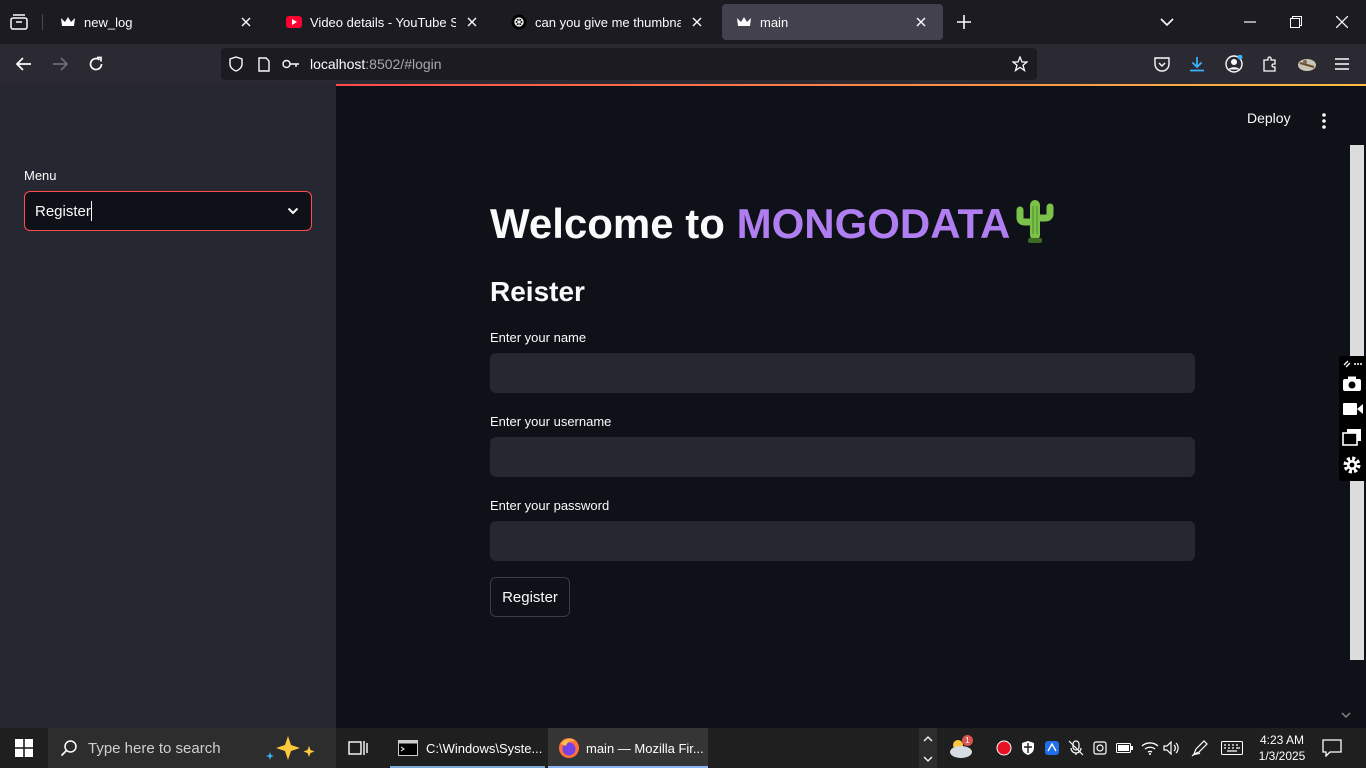  Describe the element at coordinates (1125, 748) in the screenshot. I see `battery-icon` at that location.